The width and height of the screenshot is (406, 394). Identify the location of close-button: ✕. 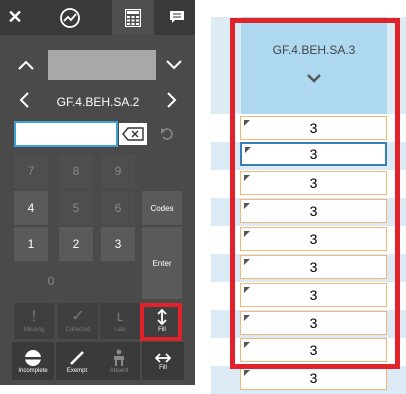
(15, 17).